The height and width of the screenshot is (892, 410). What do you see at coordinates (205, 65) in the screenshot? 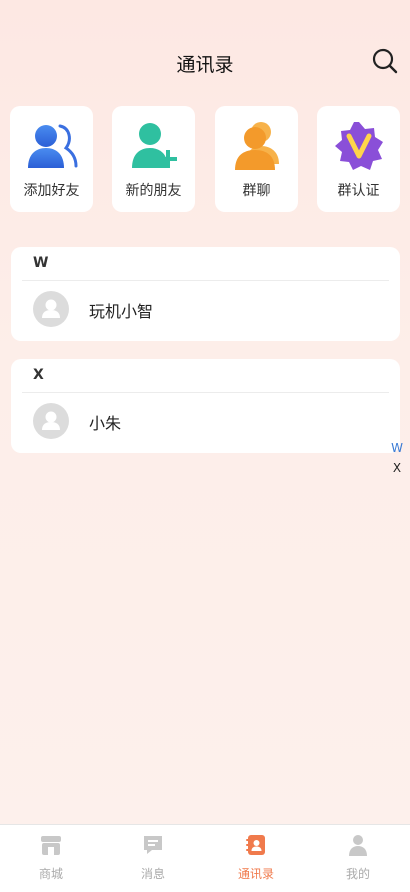
I see `page-title: 通讯录` at bounding box center [205, 65].